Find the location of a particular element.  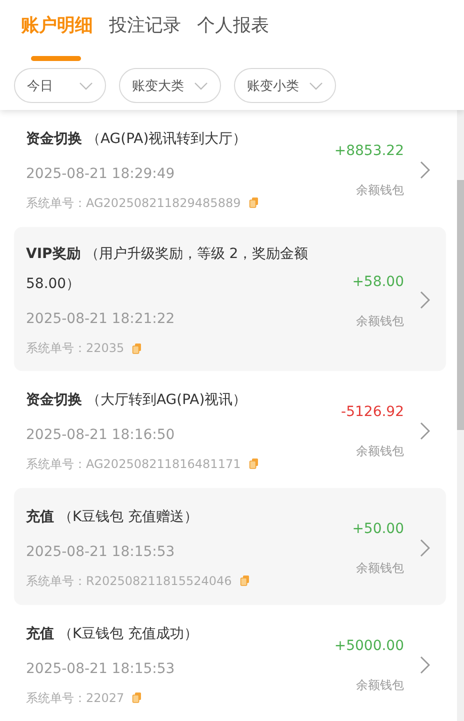

transaction-time: 2025-08-21 18:16:50 is located at coordinates (101, 435).